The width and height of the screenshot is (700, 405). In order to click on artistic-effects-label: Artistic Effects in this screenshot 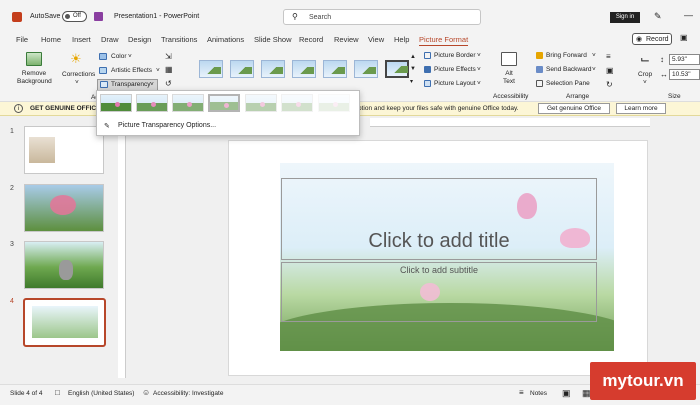, I will do `click(131, 70)`.